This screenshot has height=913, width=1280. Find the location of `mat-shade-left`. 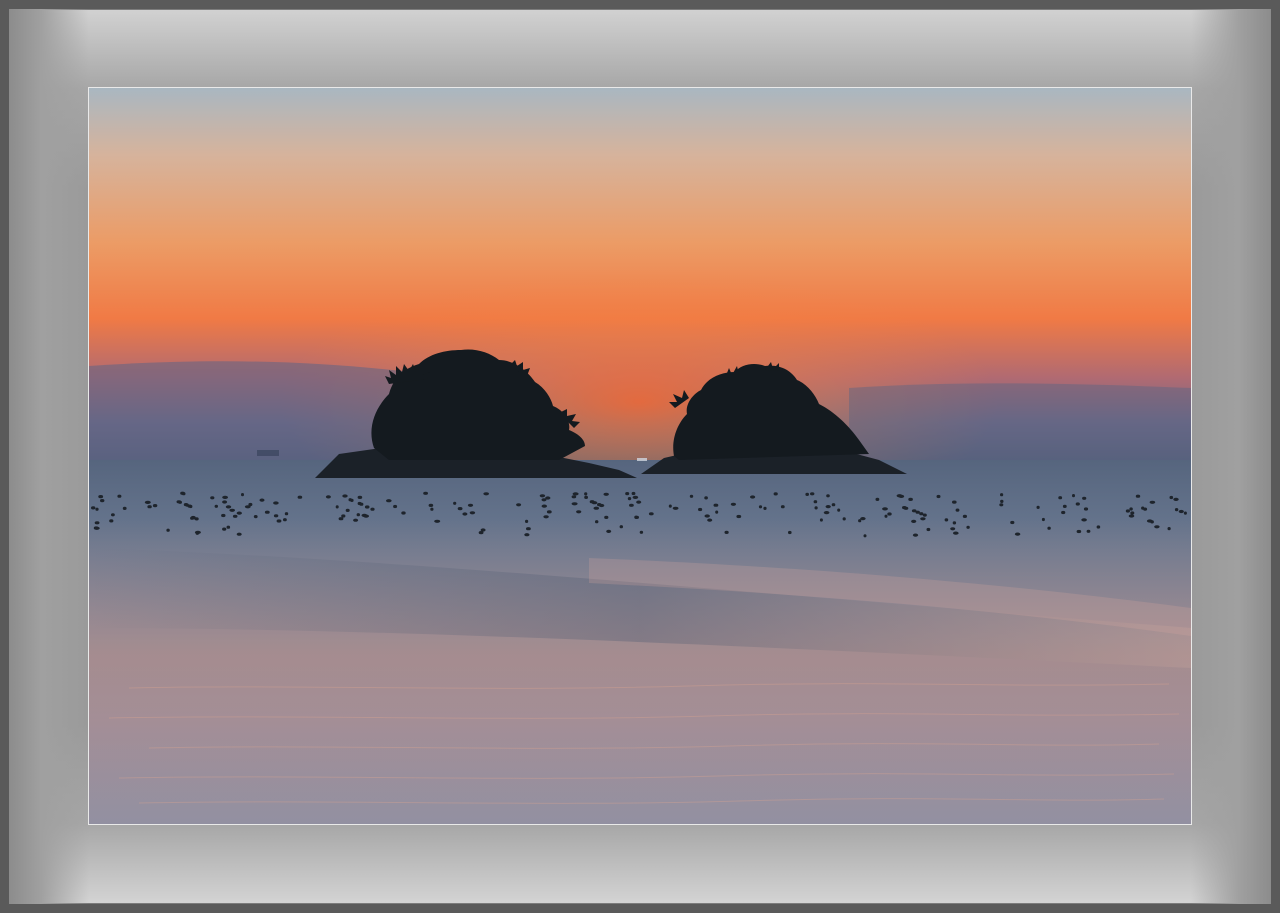

mat-shade-left is located at coordinates (49, 456).